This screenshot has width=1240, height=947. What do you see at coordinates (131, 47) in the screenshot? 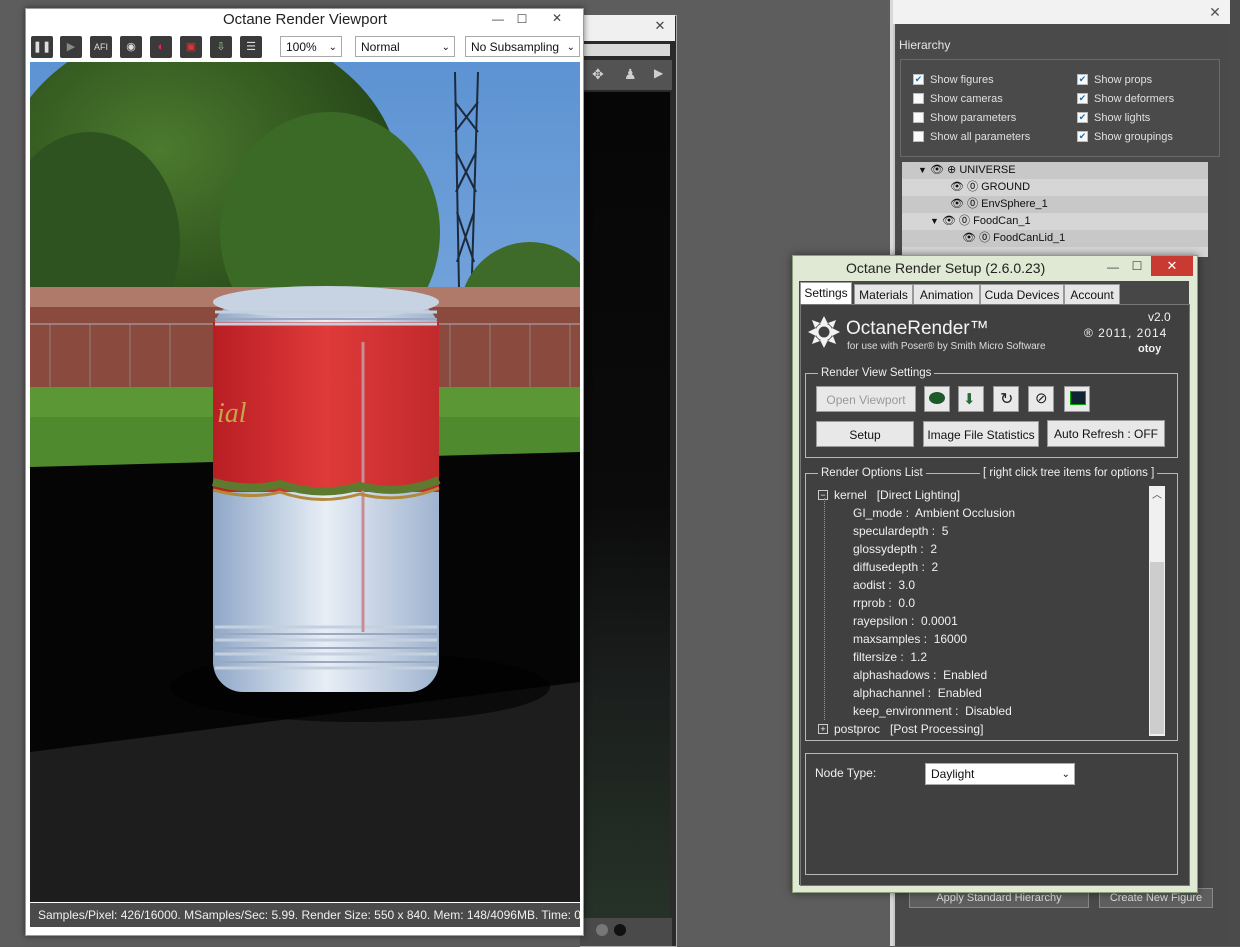
I see `camera-icon: ◉` at bounding box center [131, 47].